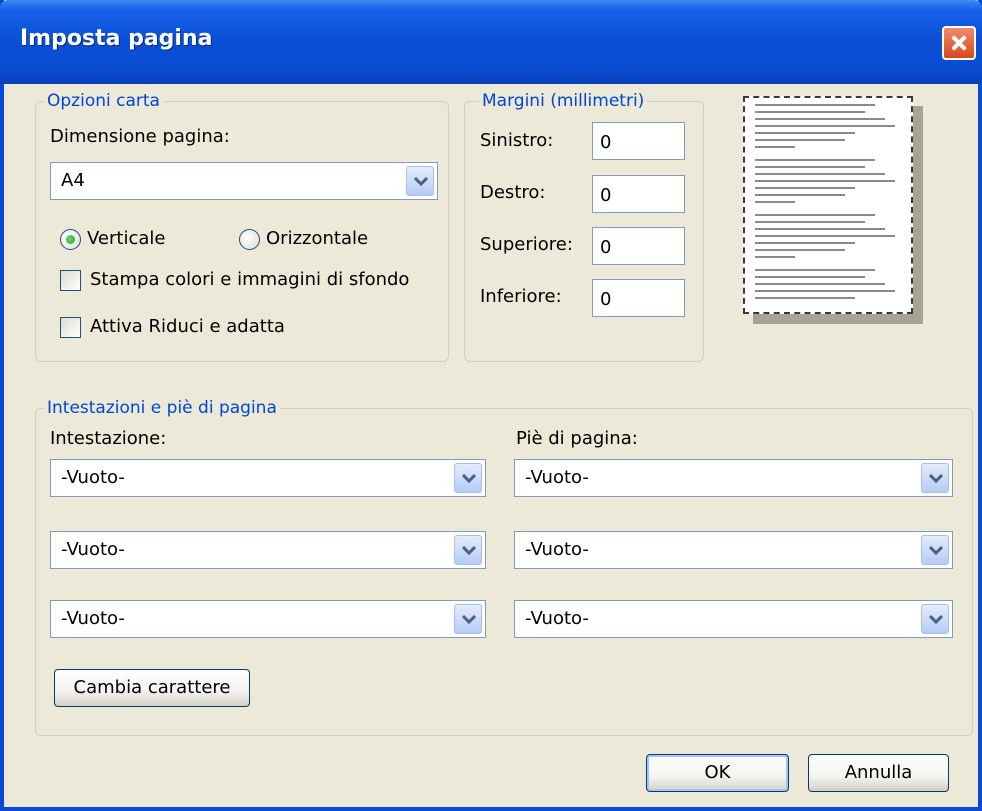 This screenshot has width=982, height=811. What do you see at coordinates (73, 180) in the screenshot?
I see `page-size-value: A4` at bounding box center [73, 180].